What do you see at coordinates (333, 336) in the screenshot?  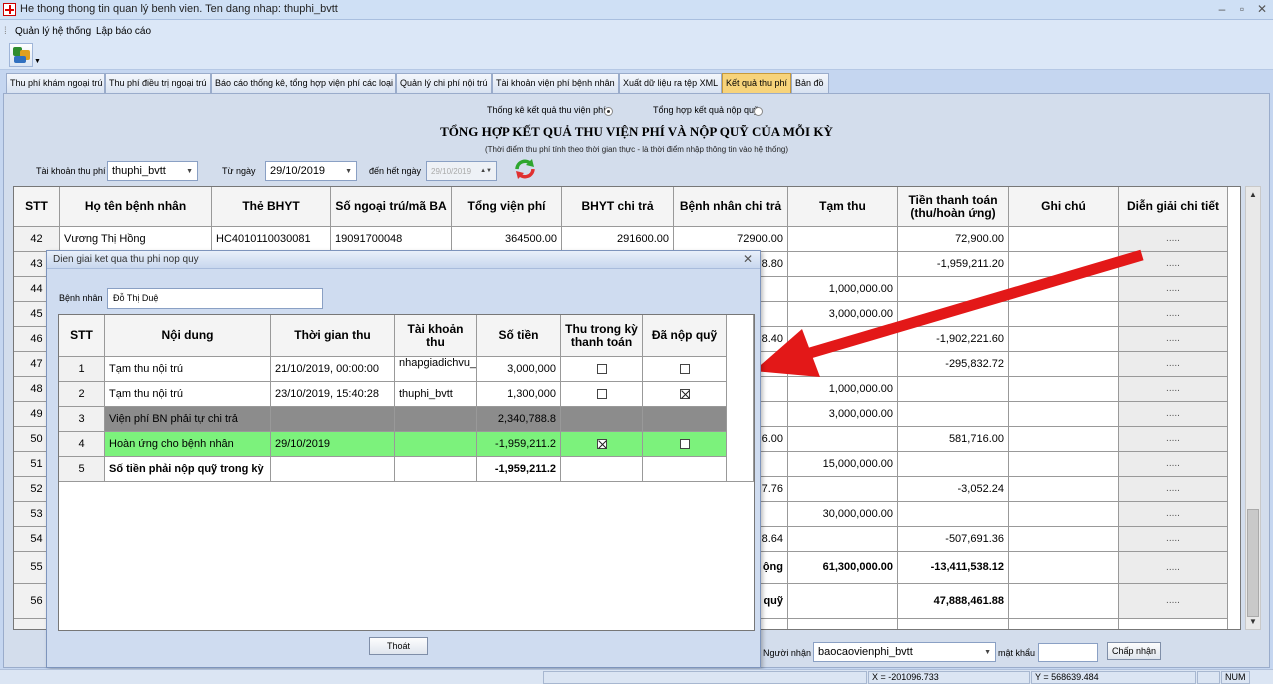 I see `dialog-header-tg: Thời gian thu` at bounding box center [333, 336].